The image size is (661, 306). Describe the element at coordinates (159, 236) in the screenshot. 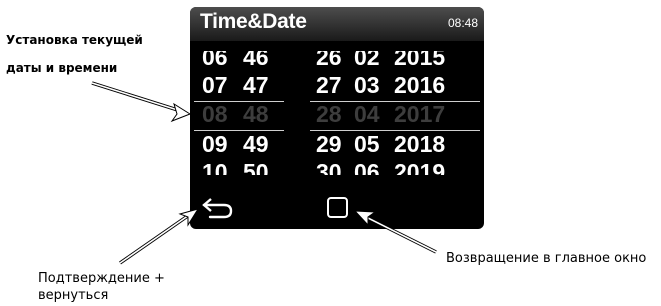

I see `arrow-to-back-icon` at that location.